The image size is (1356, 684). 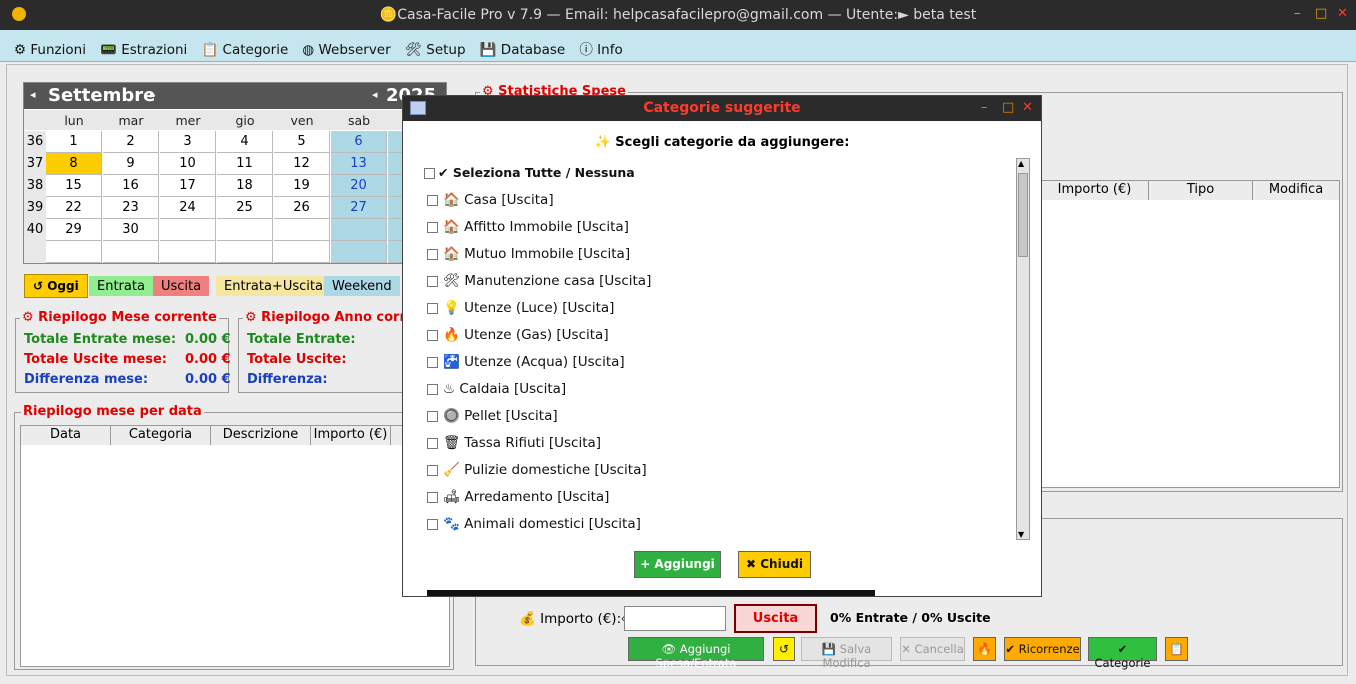 I want to click on close-button: ✕, so click(x=1342, y=13).